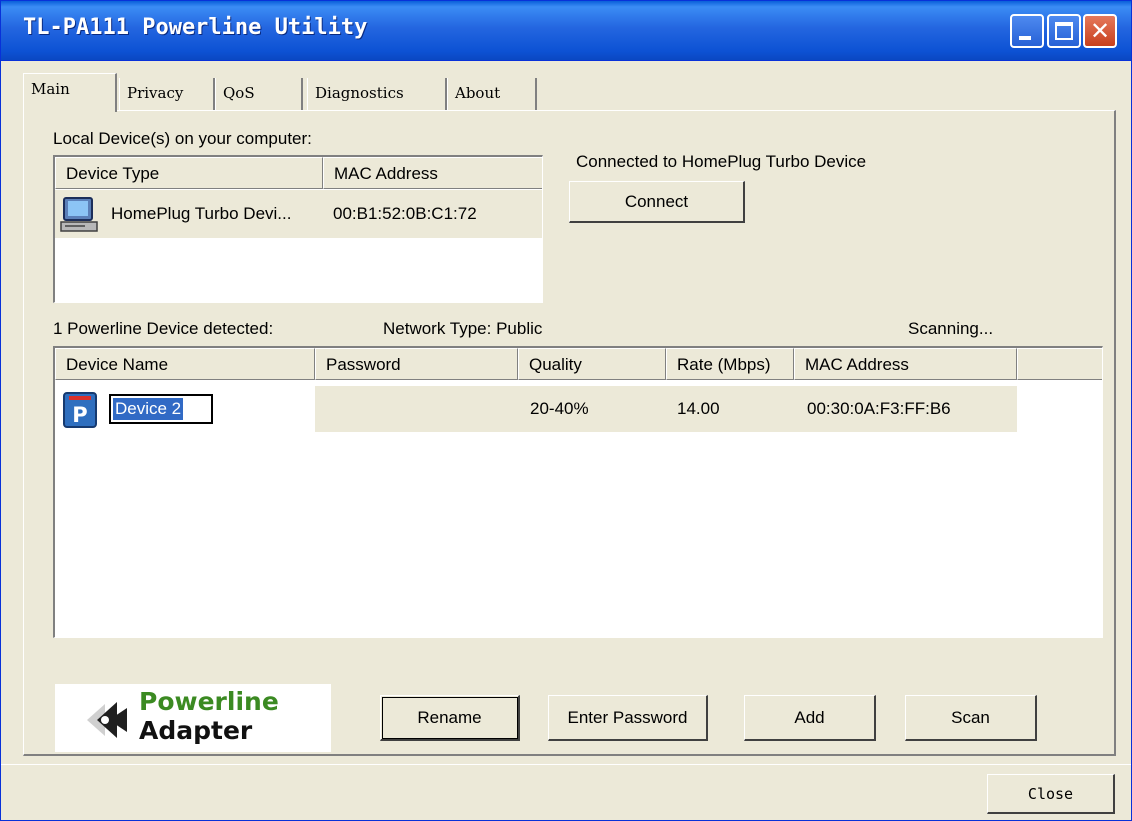  Describe the element at coordinates (810, 718) in the screenshot. I see `add-button: Add` at that location.